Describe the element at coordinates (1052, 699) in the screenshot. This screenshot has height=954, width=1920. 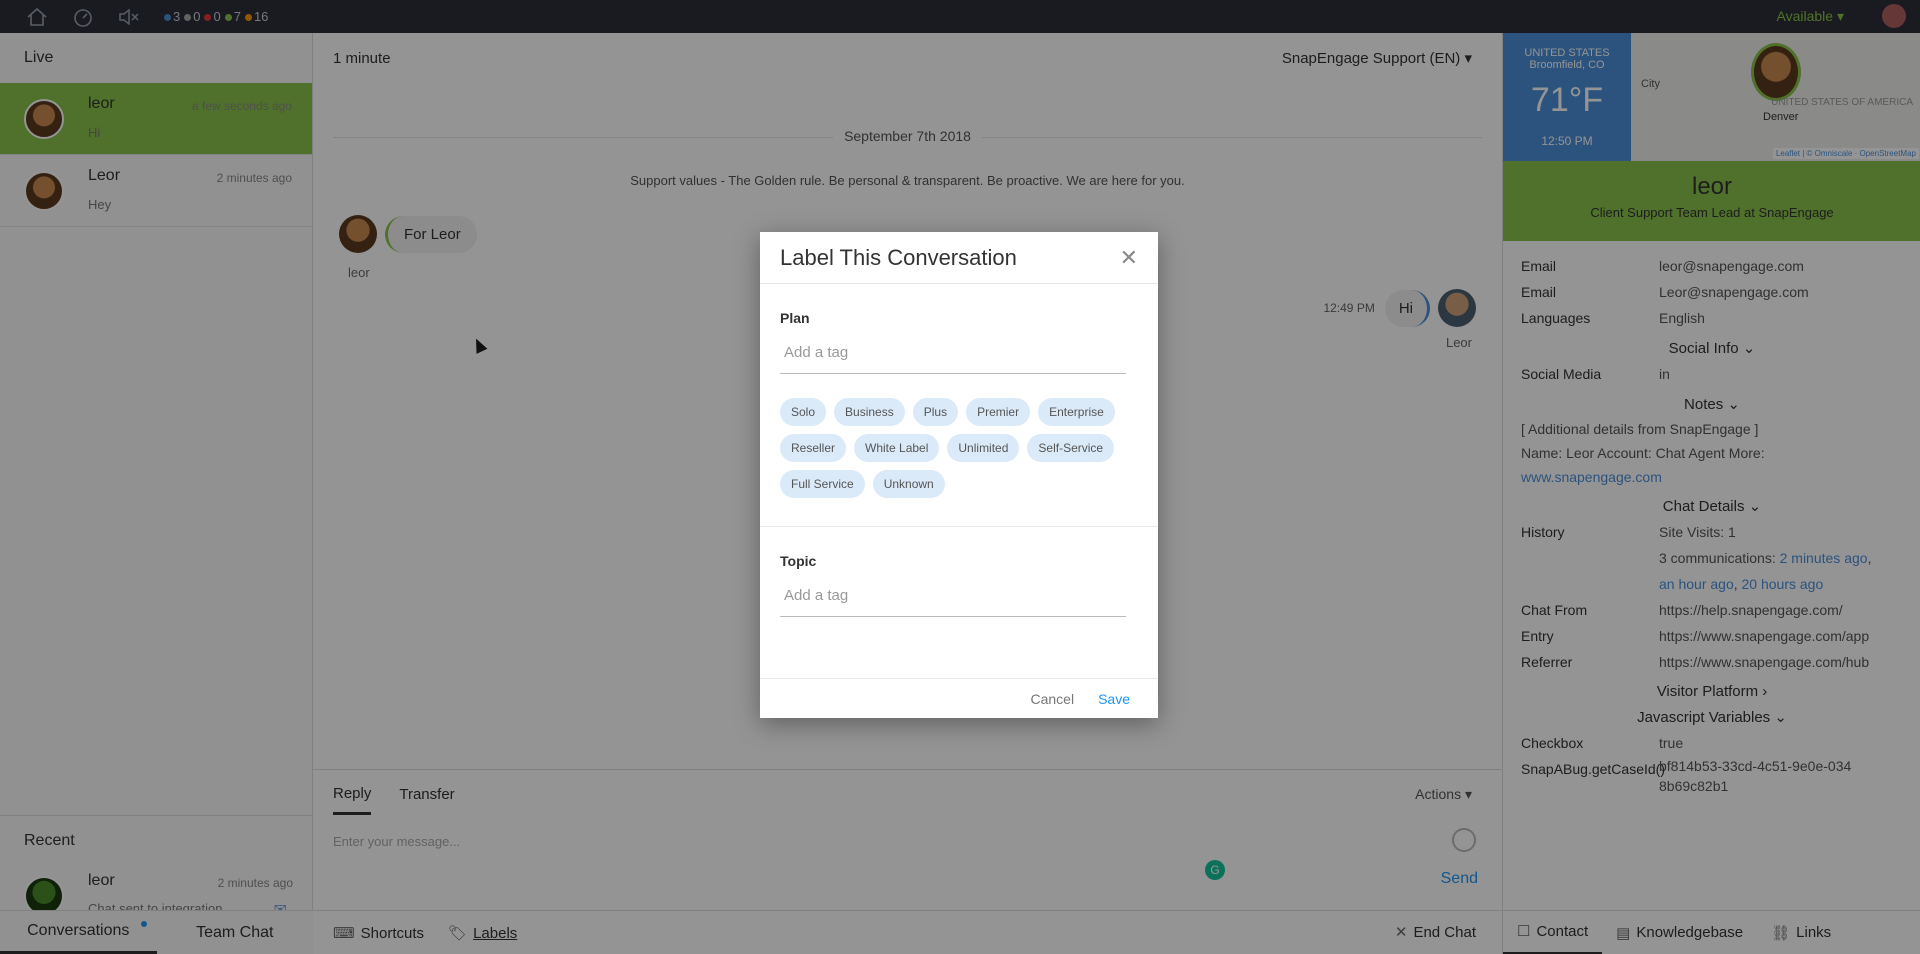
I see `cancel-button: Cancel` at that location.